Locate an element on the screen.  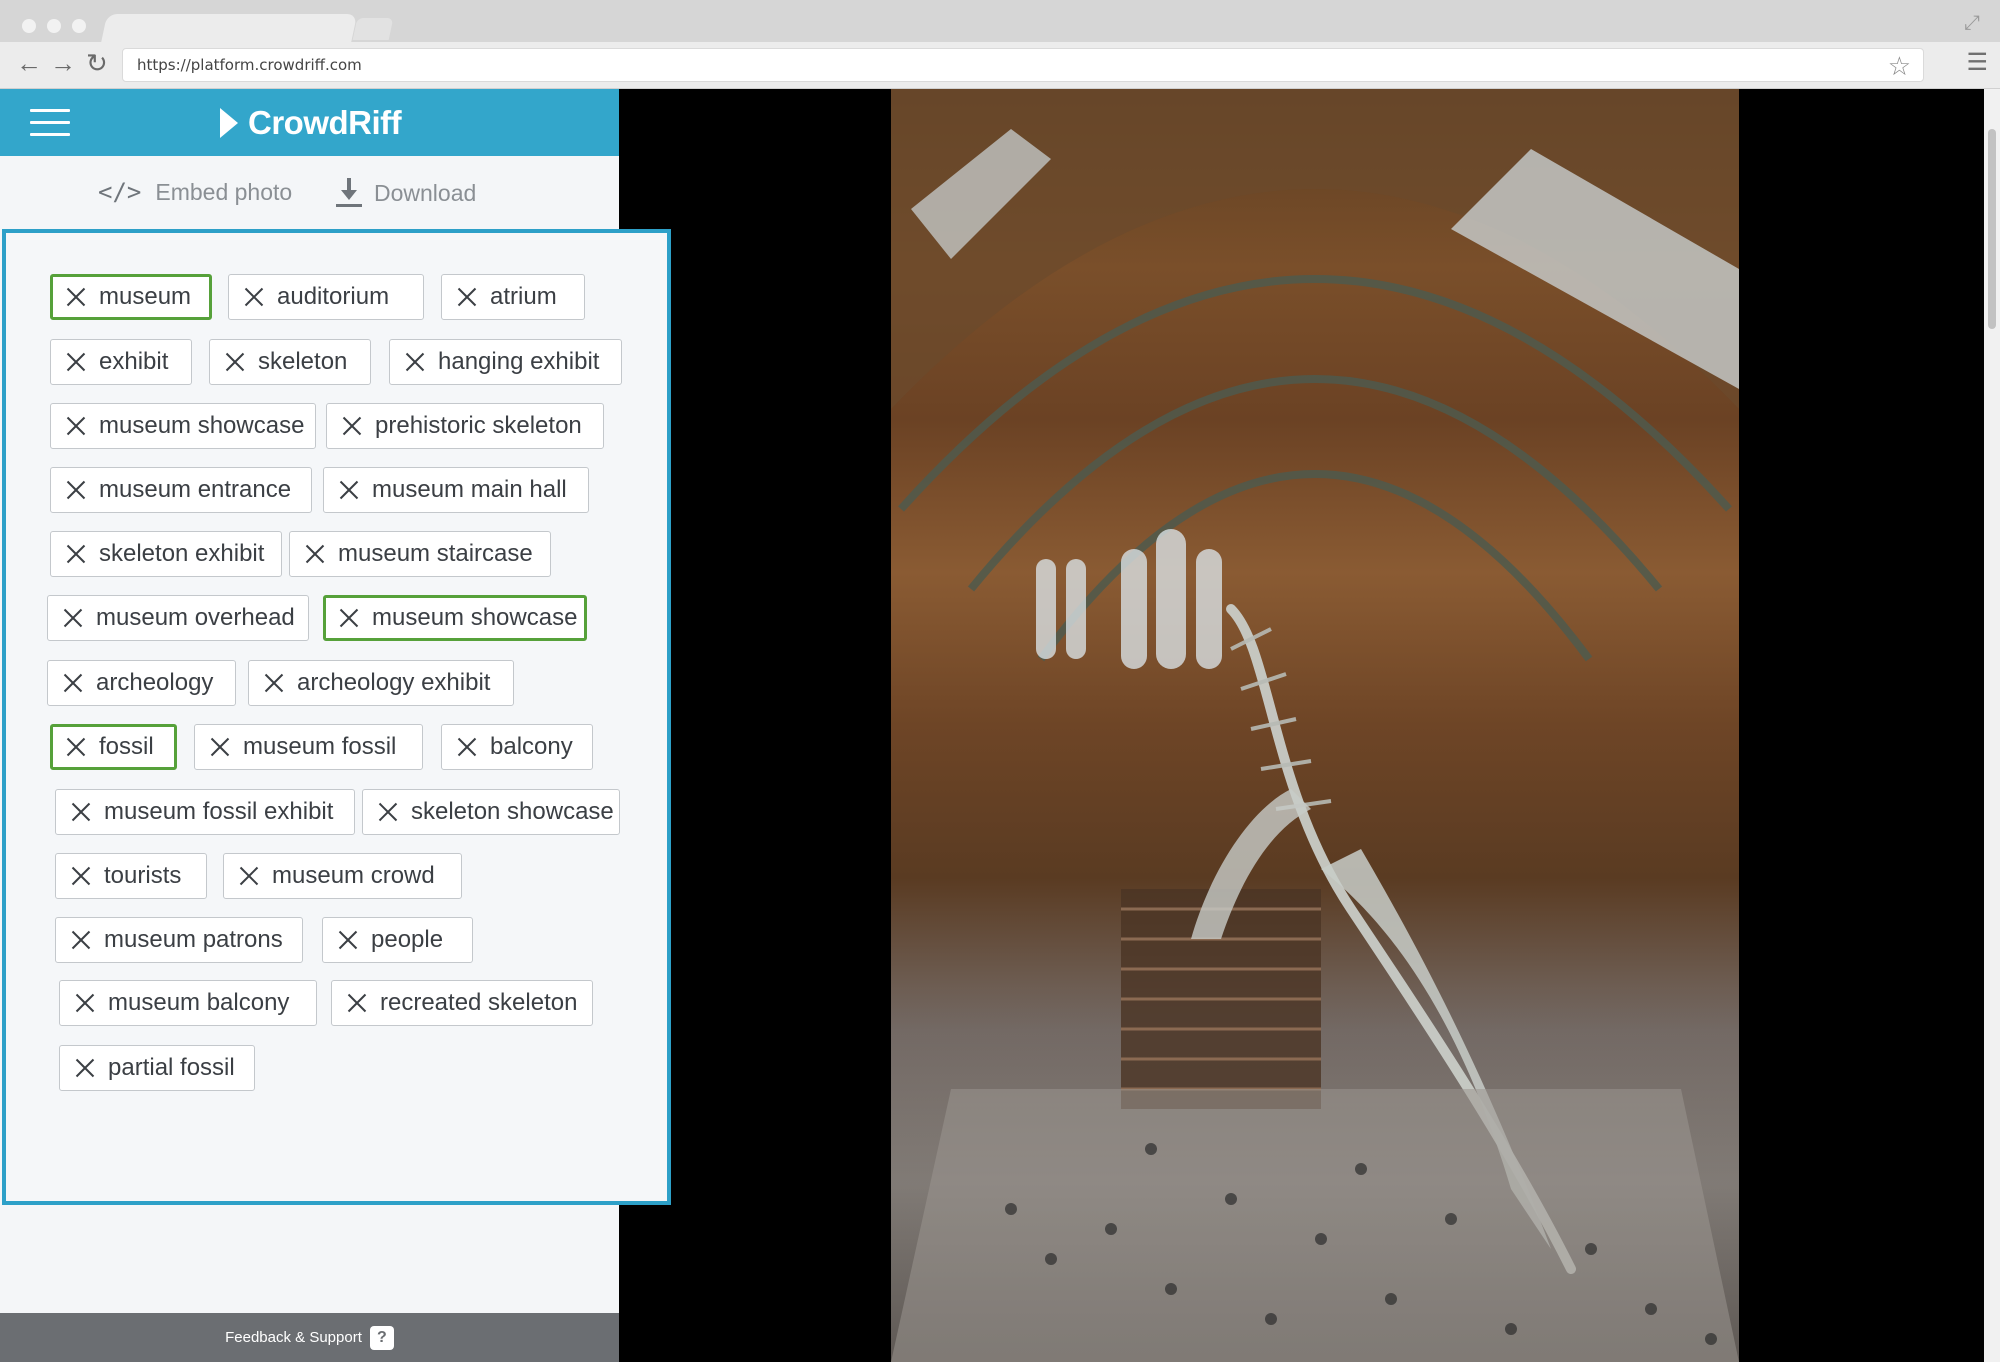
tag-chip: museum crowd is located at coordinates (342, 876).